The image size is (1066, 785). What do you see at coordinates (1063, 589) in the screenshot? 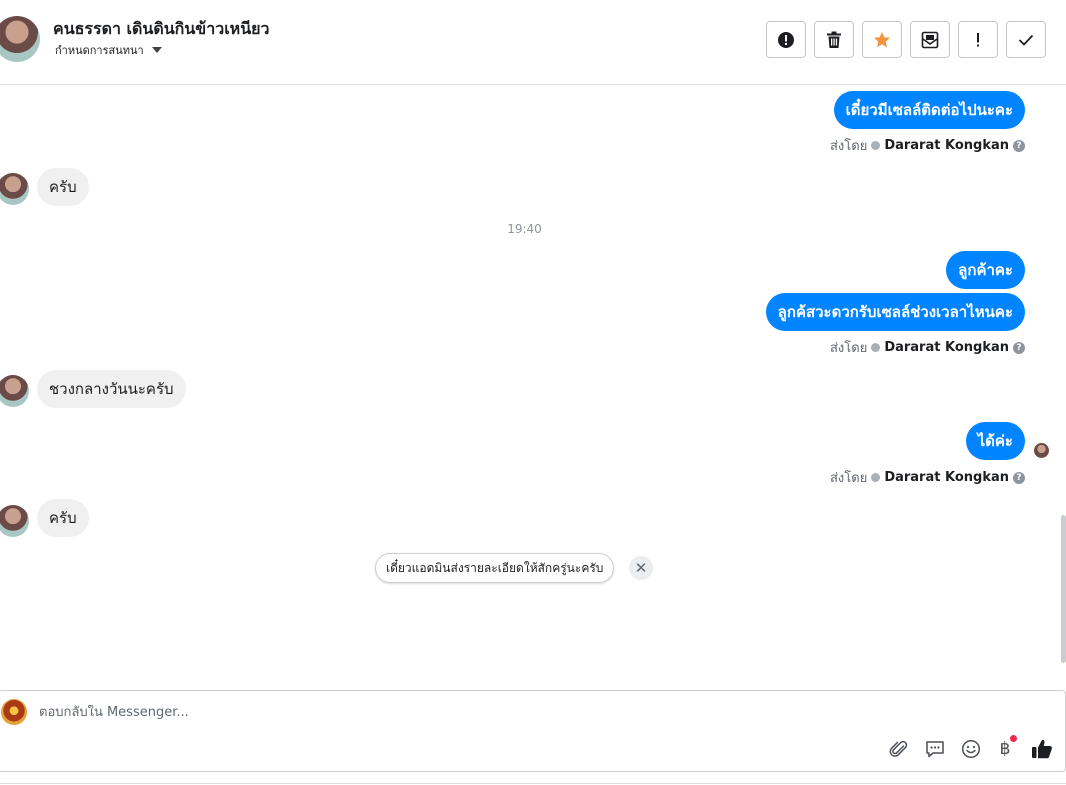
I see `thread-scrollbar` at bounding box center [1063, 589].